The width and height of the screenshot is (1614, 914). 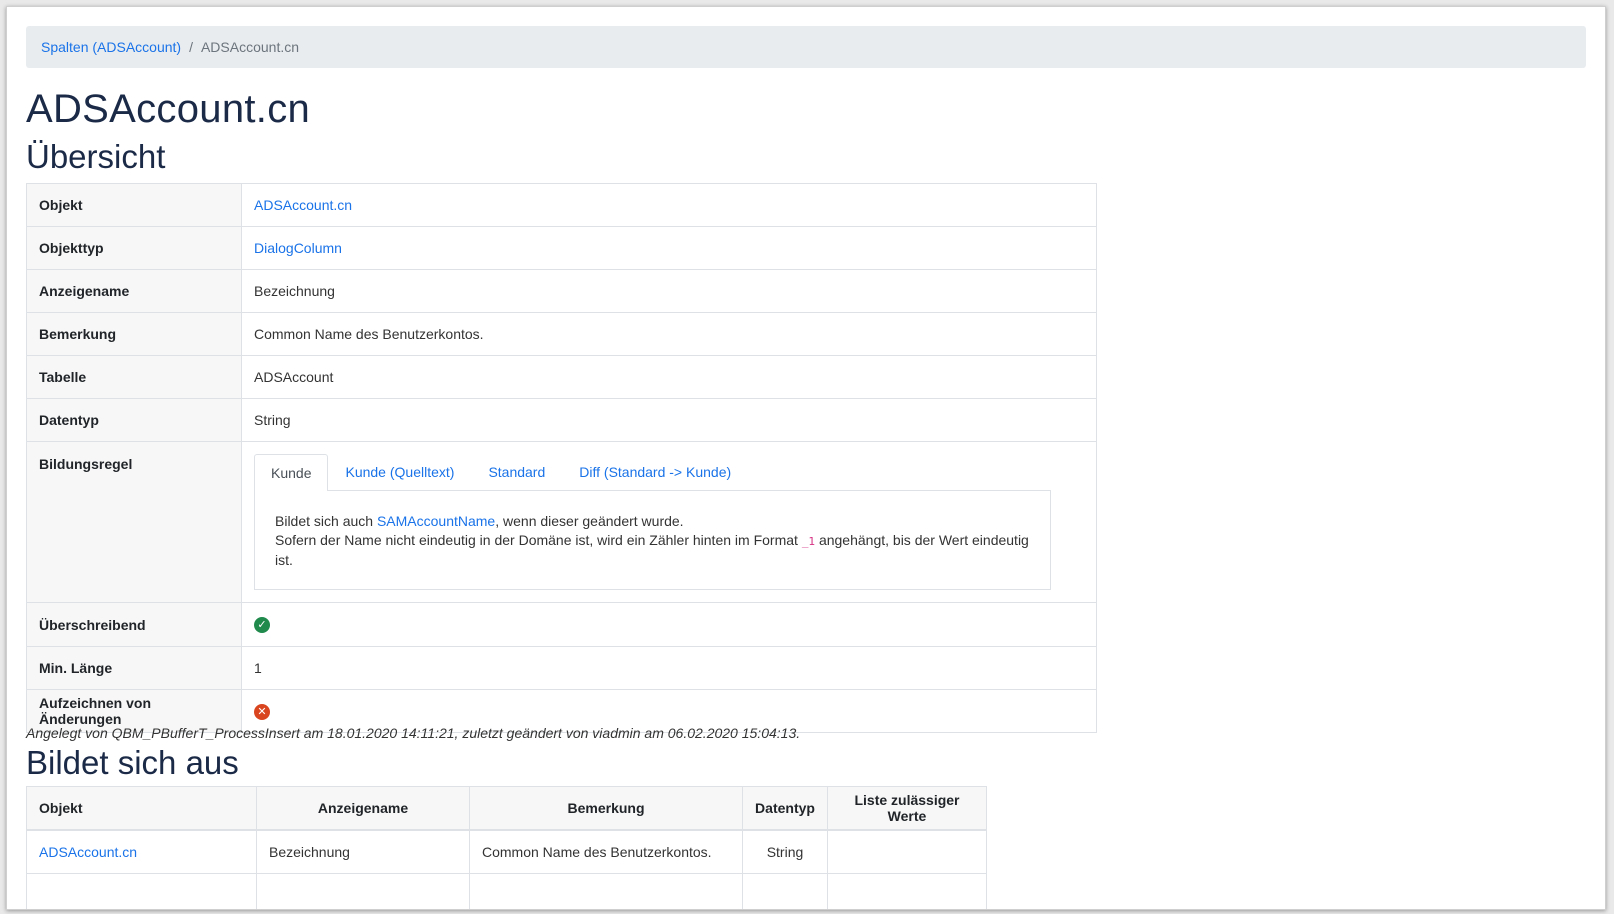 I want to click on rule-text: , wenn dieser geändert wurde., so click(x=589, y=521).